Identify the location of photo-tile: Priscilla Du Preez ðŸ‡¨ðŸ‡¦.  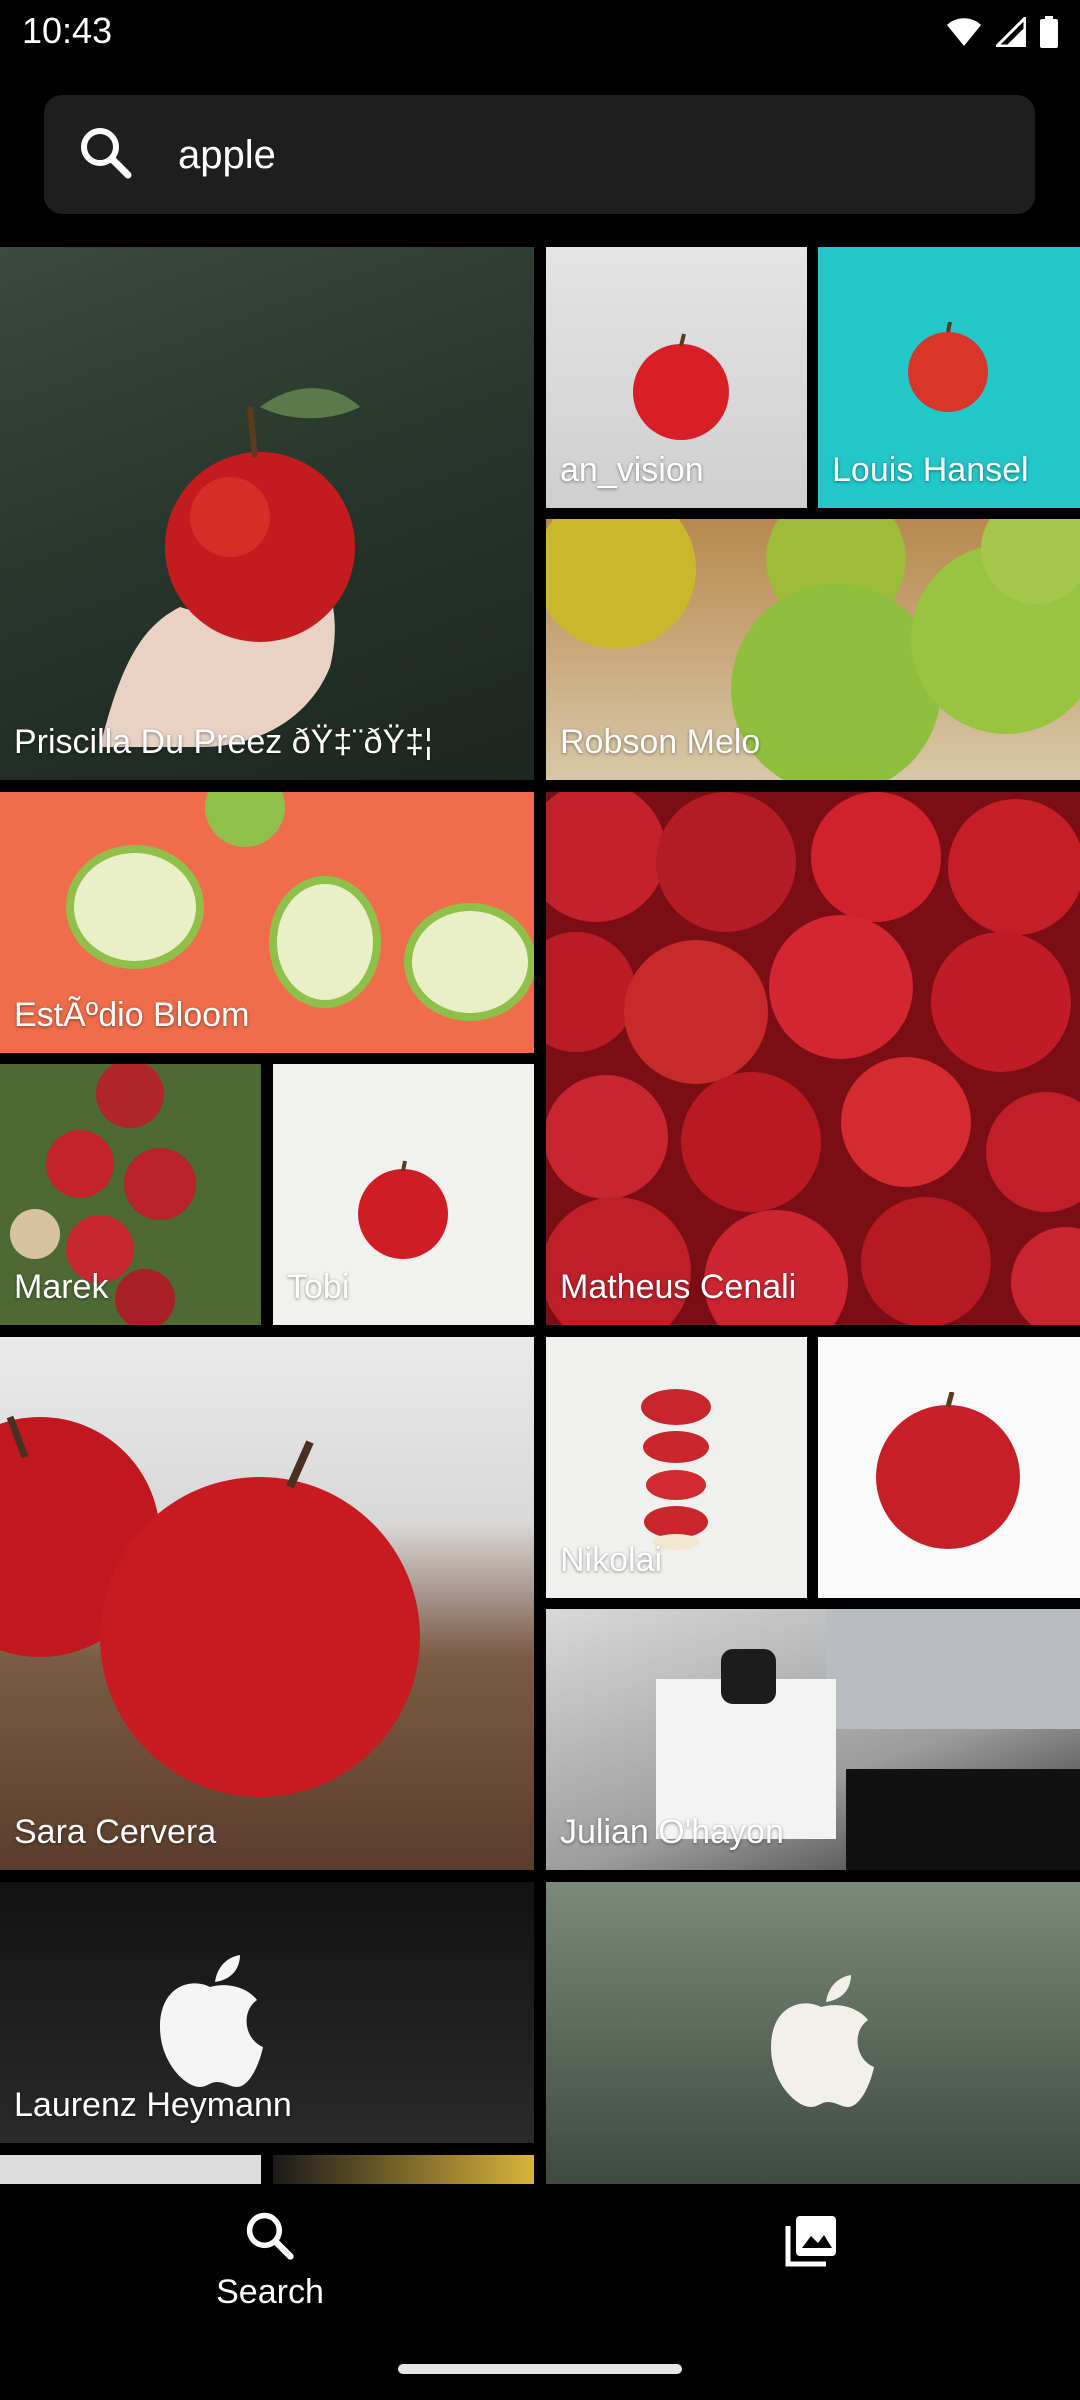
(267, 513).